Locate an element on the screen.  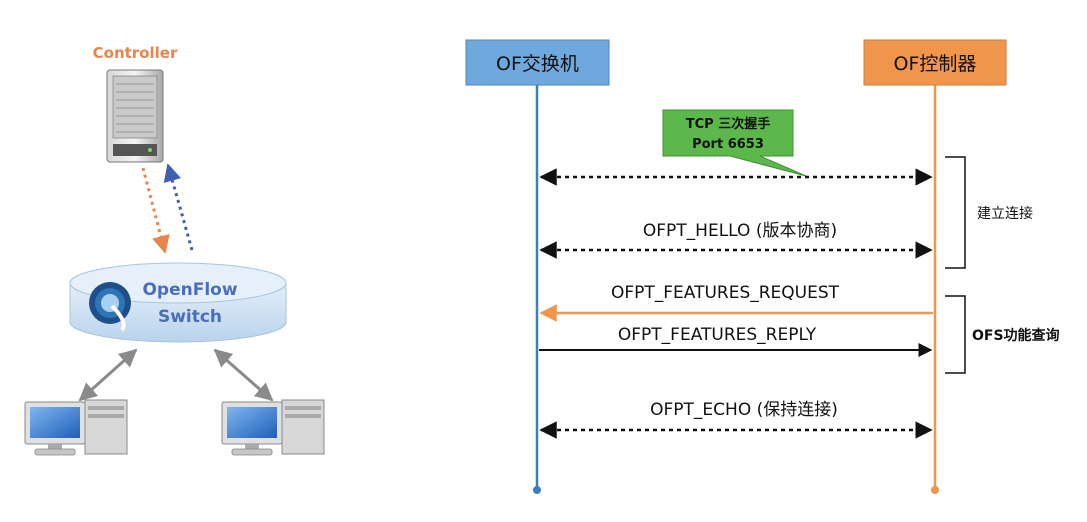
feature-query-phase-label: OFS功能查询 is located at coordinates (1016, 335).